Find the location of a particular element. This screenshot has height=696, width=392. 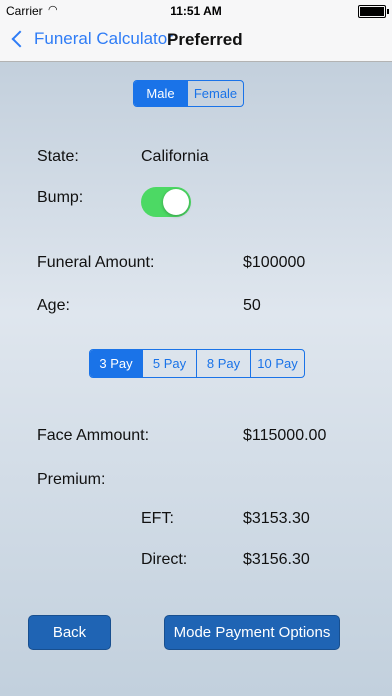

eft-value: $3153.30 is located at coordinates (276, 518).